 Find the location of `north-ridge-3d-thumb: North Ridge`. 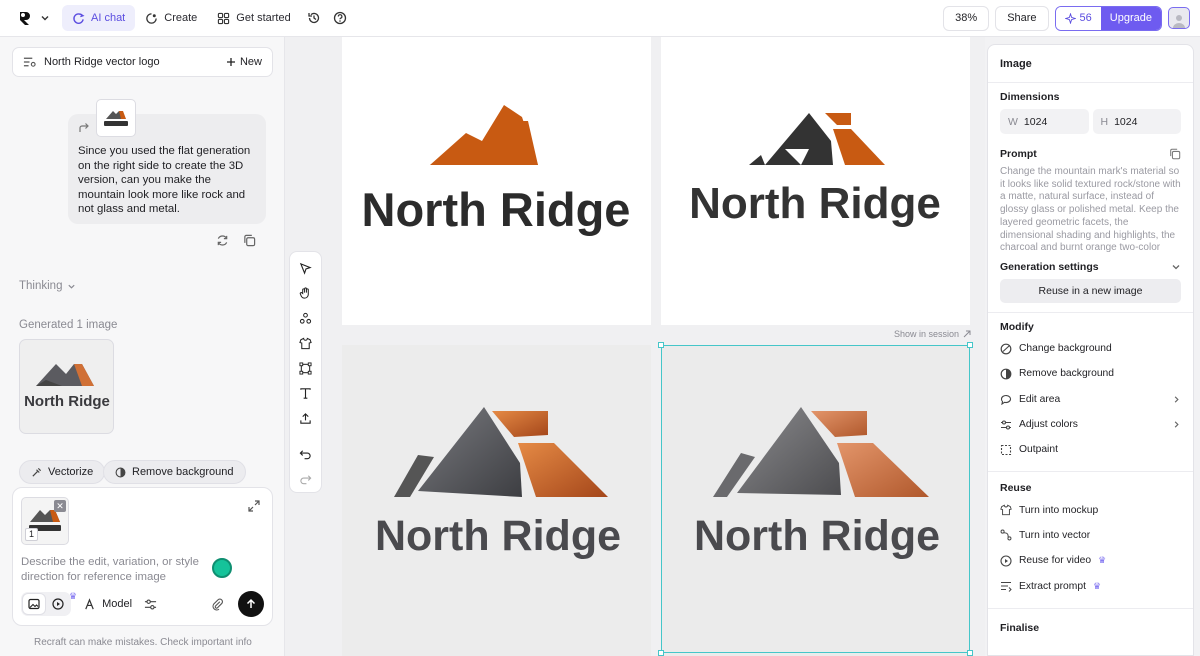

north-ridge-3d-thumb: North Ridge is located at coordinates (66, 386).